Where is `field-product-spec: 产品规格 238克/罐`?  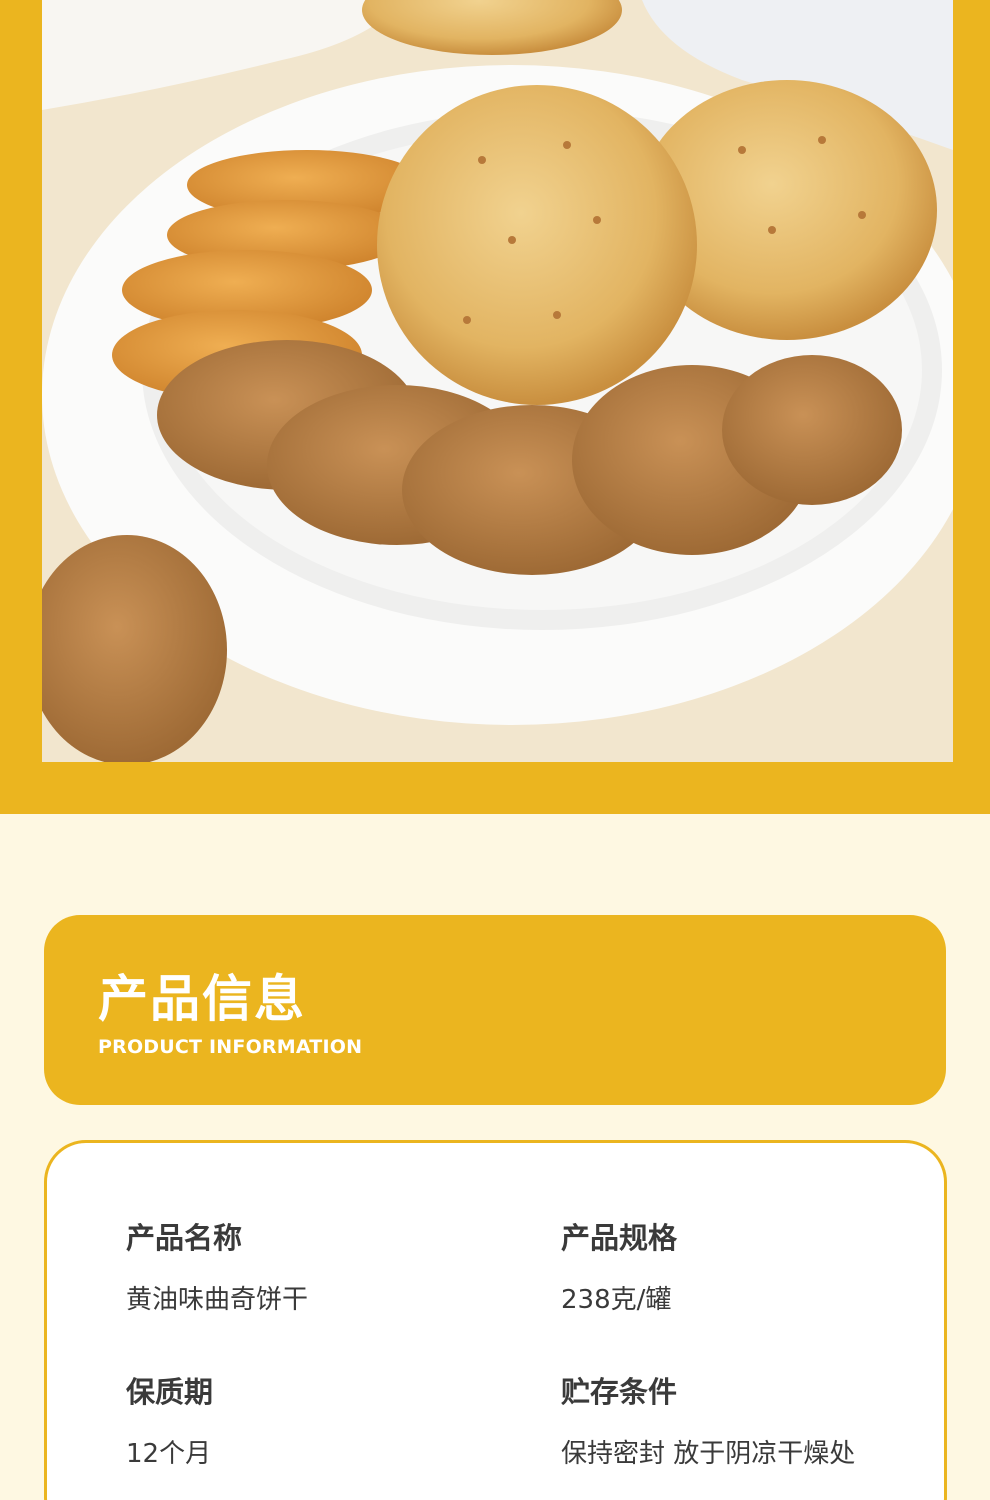
field-product-spec: 产品规格 238克/罐 is located at coordinates (619, 1265).